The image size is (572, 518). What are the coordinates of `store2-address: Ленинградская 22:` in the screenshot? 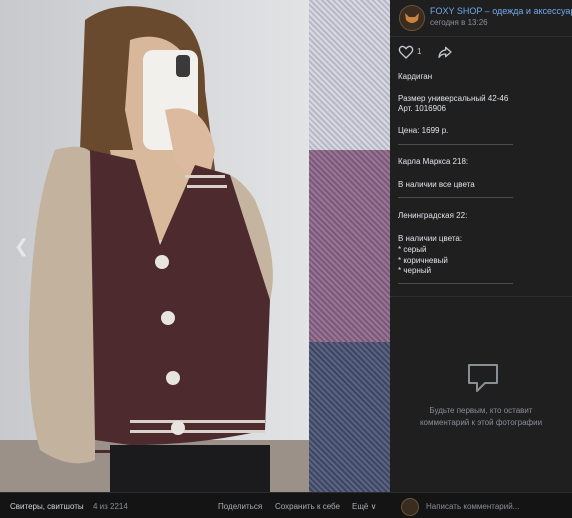 It's located at (433, 215).